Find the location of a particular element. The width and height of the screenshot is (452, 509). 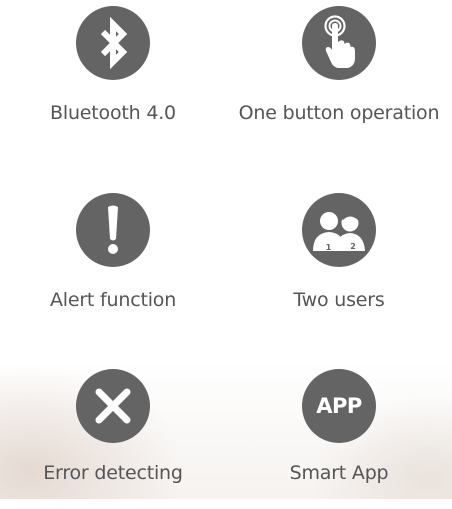

feature-bluetooth: Bluetooth 4.0 is located at coordinates (113, 76).